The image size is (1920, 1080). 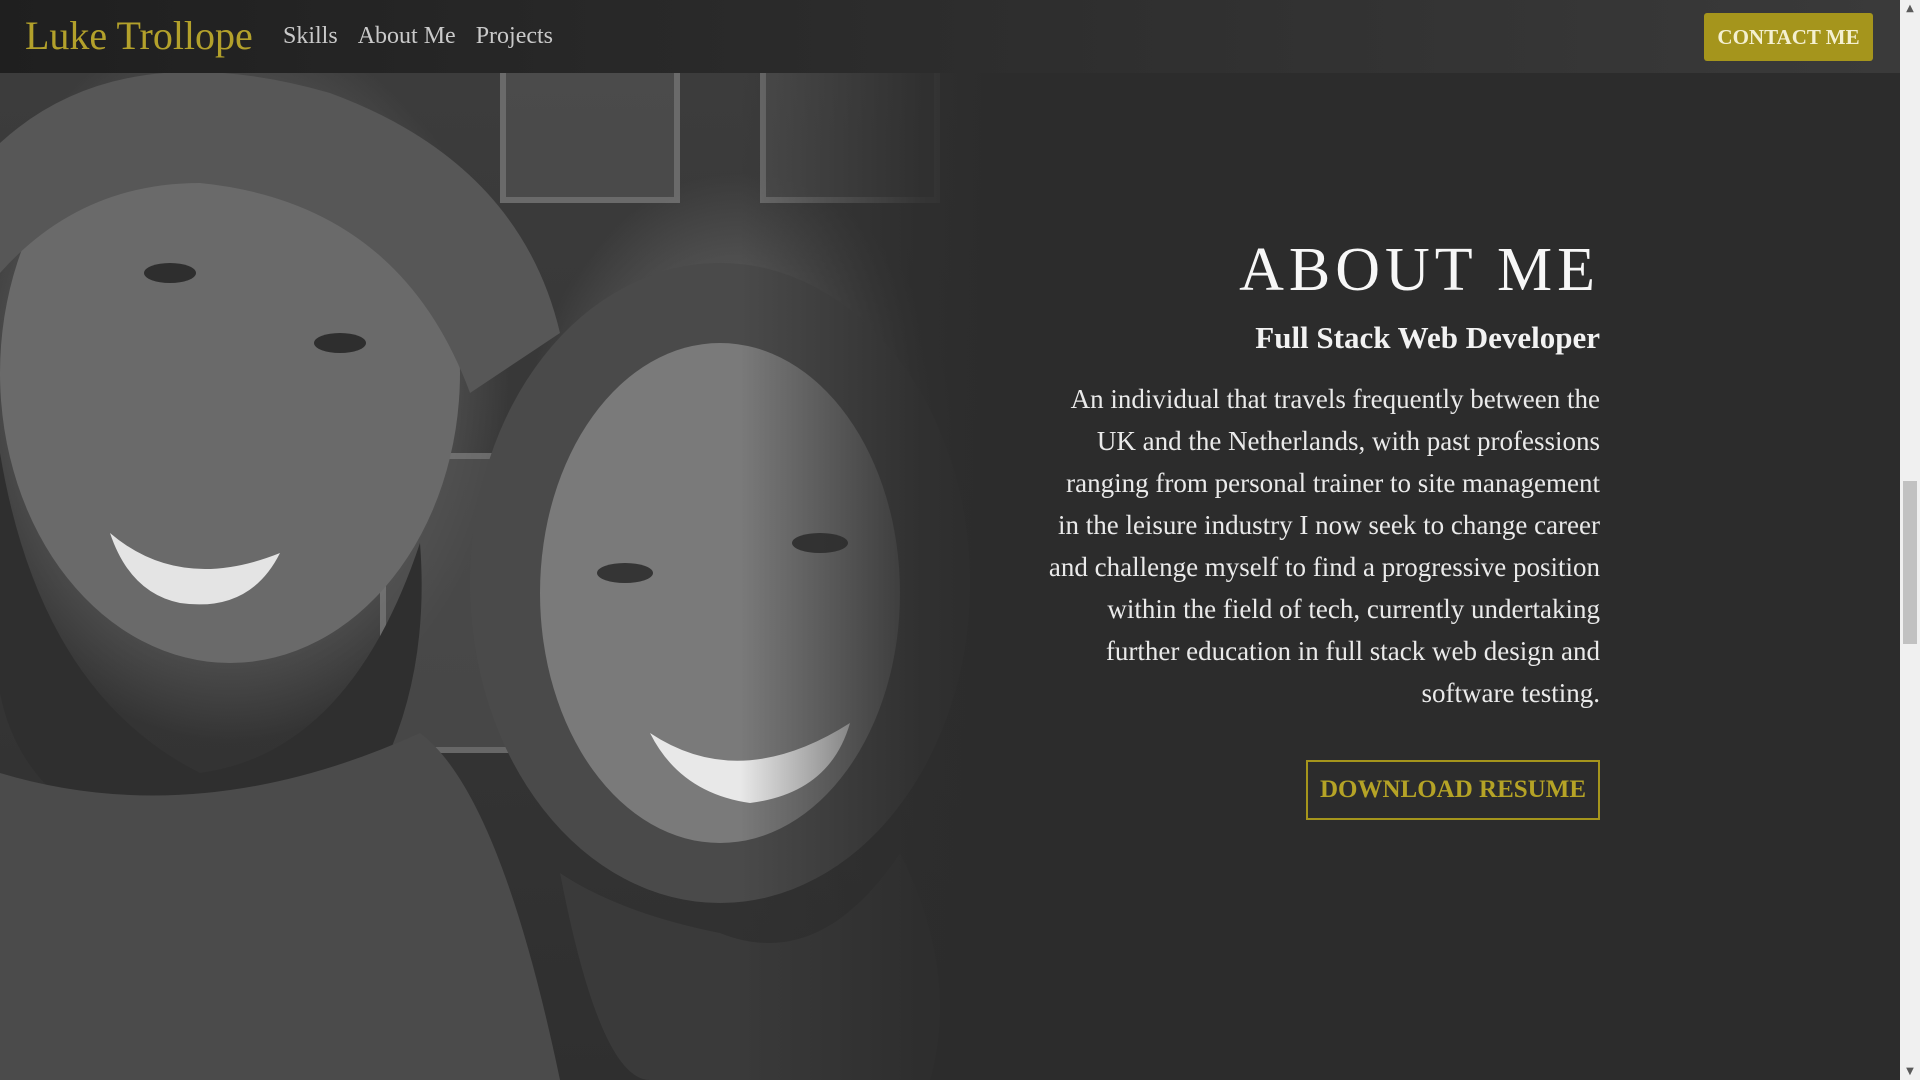 I want to click on scroll-down-arrow-icon: ▼, so click(x=1910, y=1071).